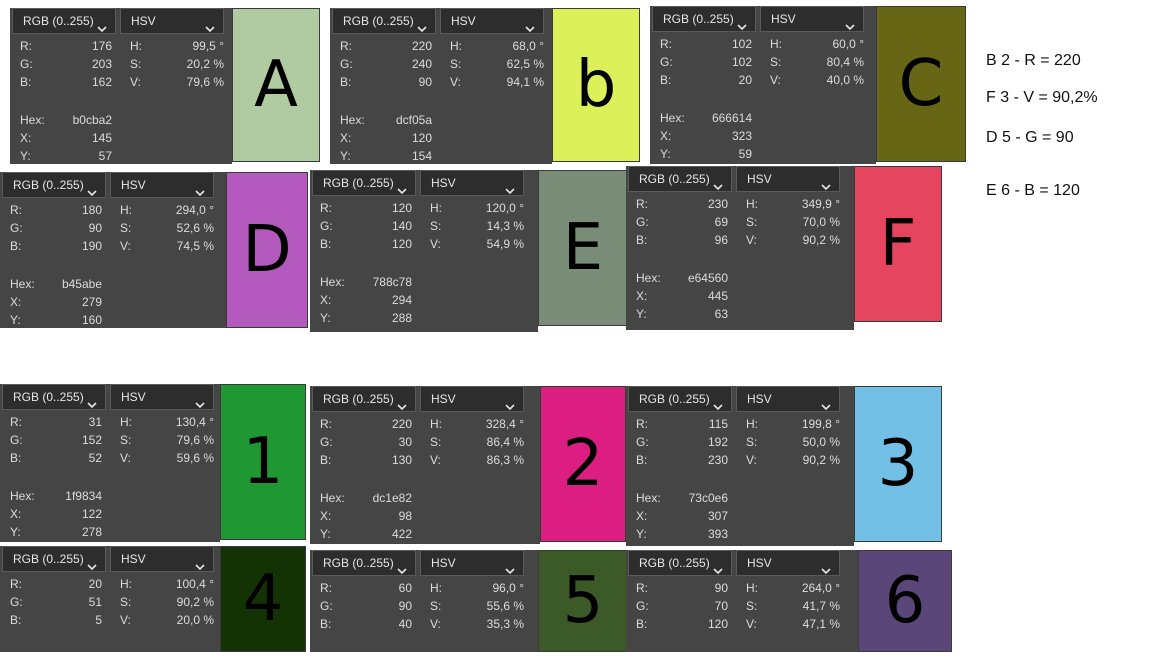 The width and height of the screenshot is (1153, 665). What do you see at coordinates (674, 563) in the screenshot?
I see `color-mode-value: RGB (0..255)` at bounding box center [674, 563].